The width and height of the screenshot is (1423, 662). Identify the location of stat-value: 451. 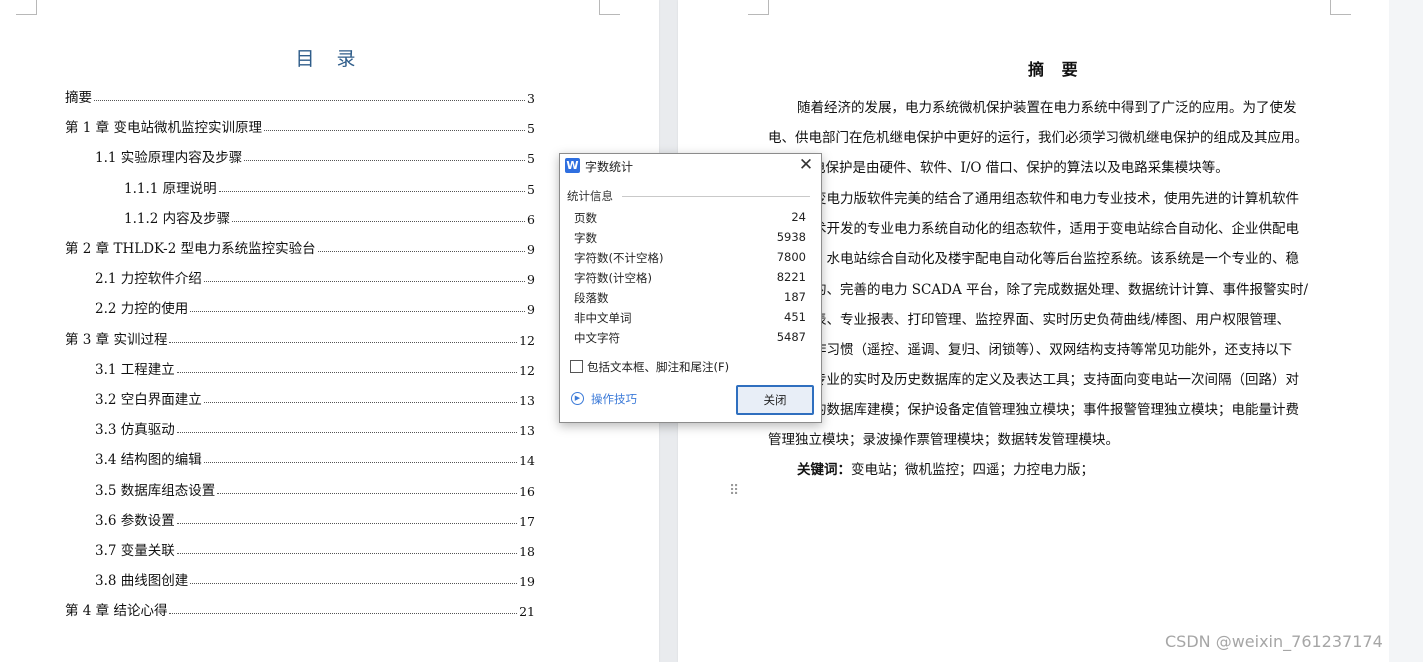
(795, 317).